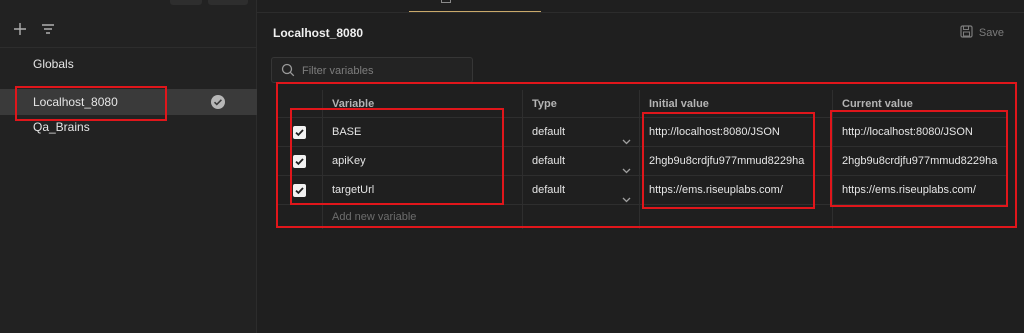 The image size is (1024, 333). What do you see at coordinates (920, 190) in the screenshot?
I see `current-value-cell: https://ems.riseuplabs.com/` at bounding box center [920, 190].